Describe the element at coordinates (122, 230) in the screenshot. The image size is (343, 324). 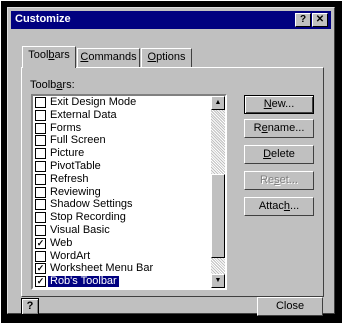
I see `list-item: Visual Basic` at that location.